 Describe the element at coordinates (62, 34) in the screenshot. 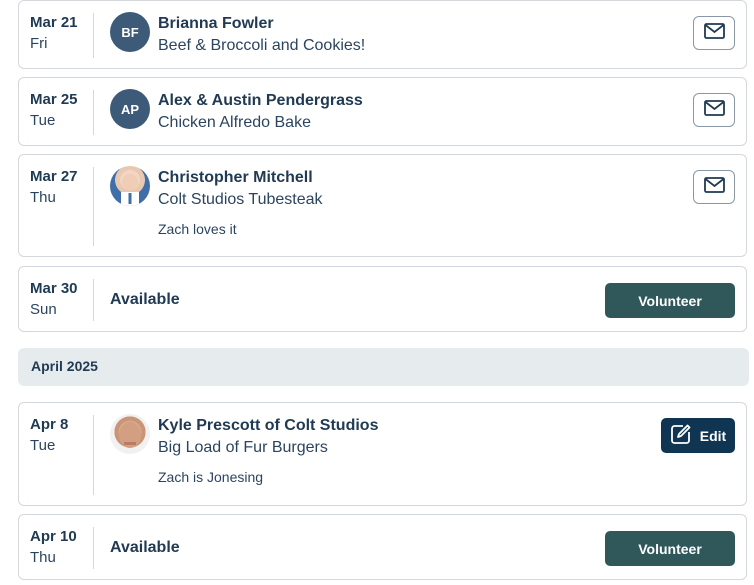

I see `entry-date: Mar 21 Fri` at that location.